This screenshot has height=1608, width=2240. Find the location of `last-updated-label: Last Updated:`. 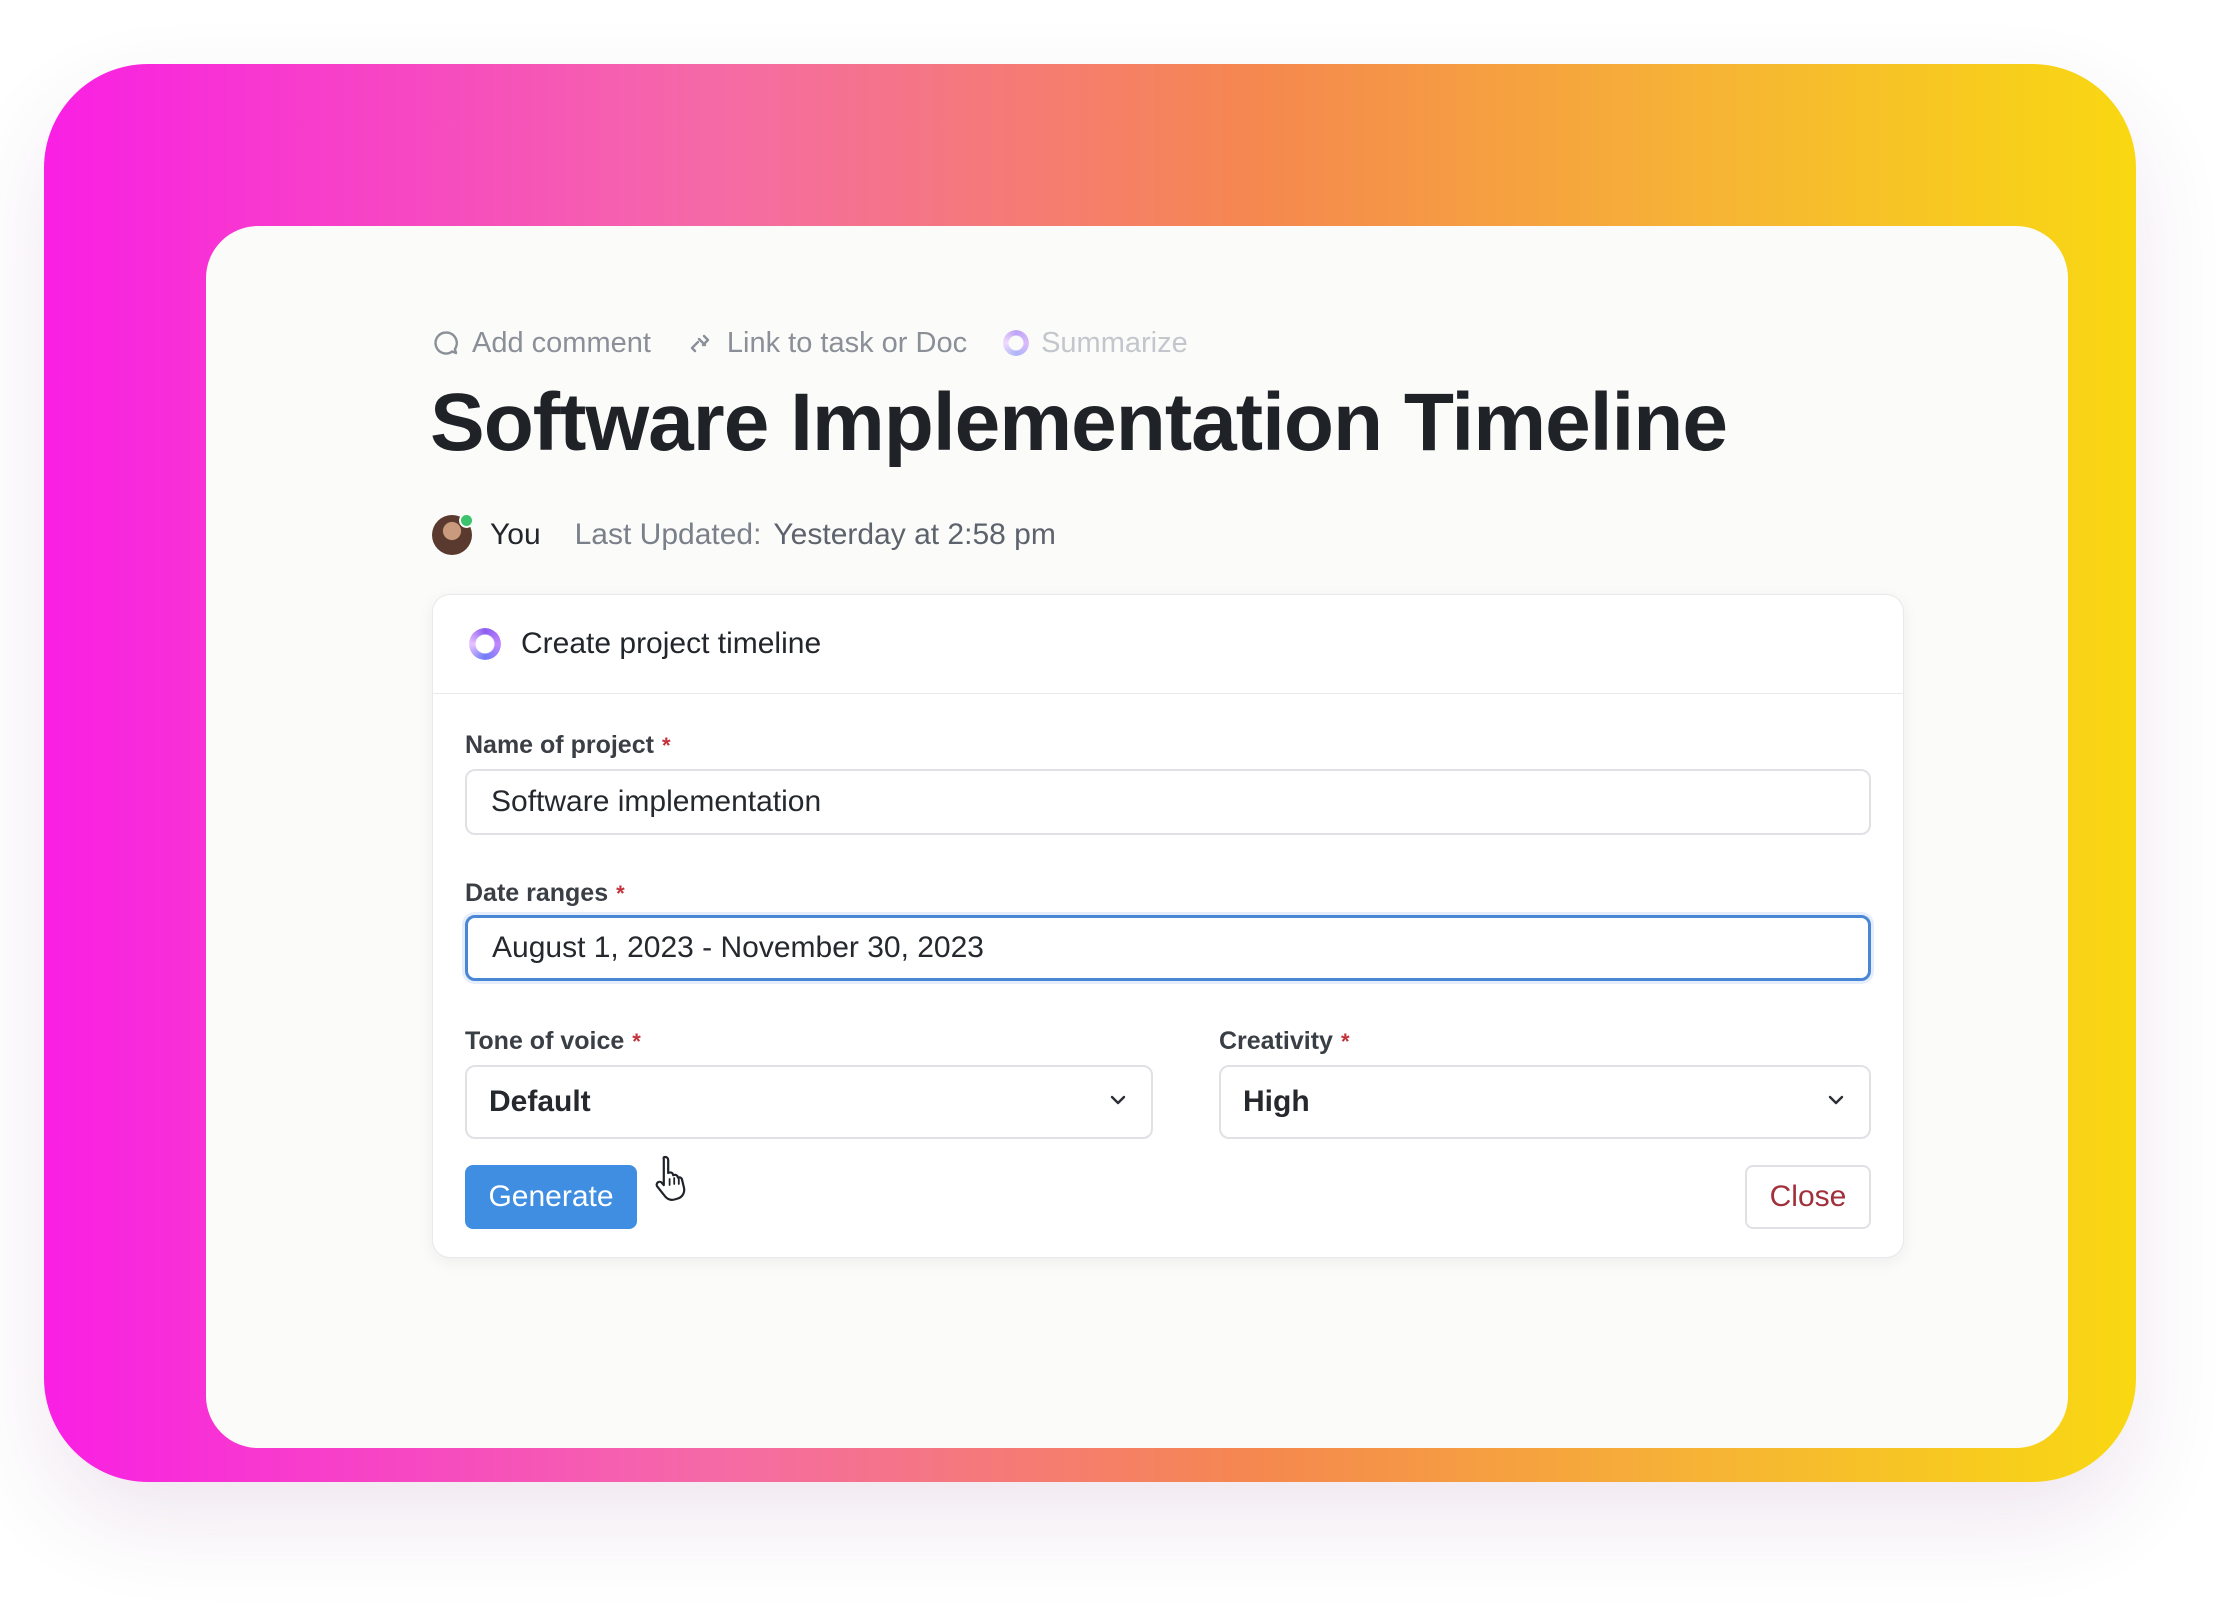

last-updated-label: Last Updated: is located at coordinates (668, 534).